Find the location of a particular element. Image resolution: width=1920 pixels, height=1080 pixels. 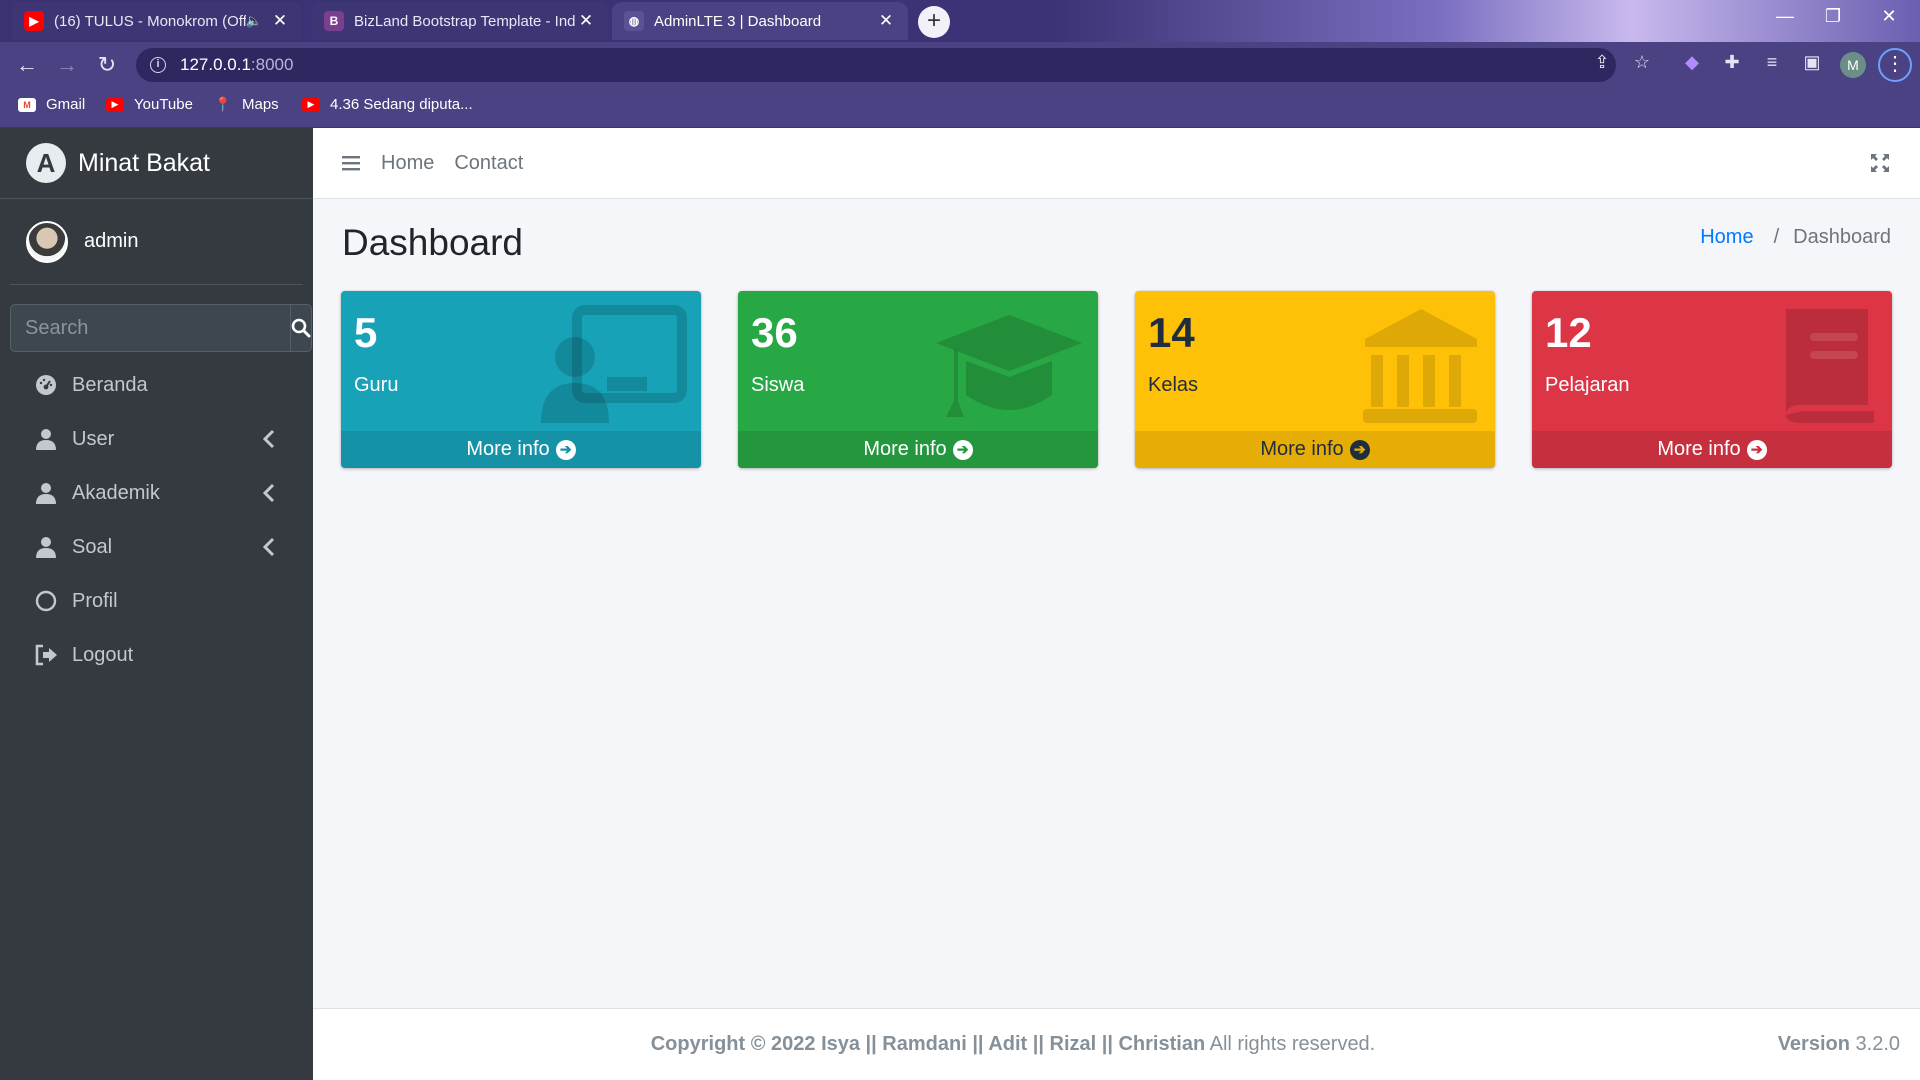

stat-card-pelajaran: 12 Pelajaran More info ➔ is located at coordinates (1712, 379).